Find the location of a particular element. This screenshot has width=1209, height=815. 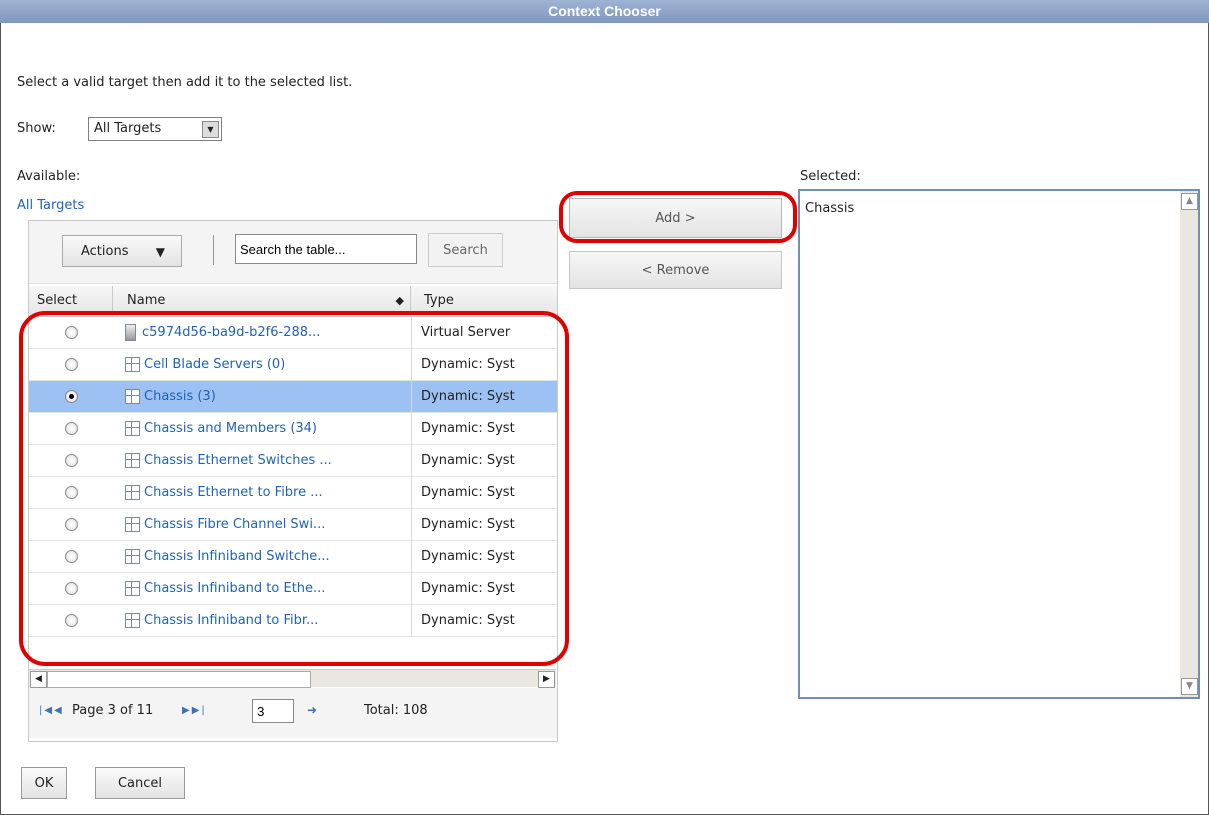

remove-button: < Remove is located at coordinates (675, 270).